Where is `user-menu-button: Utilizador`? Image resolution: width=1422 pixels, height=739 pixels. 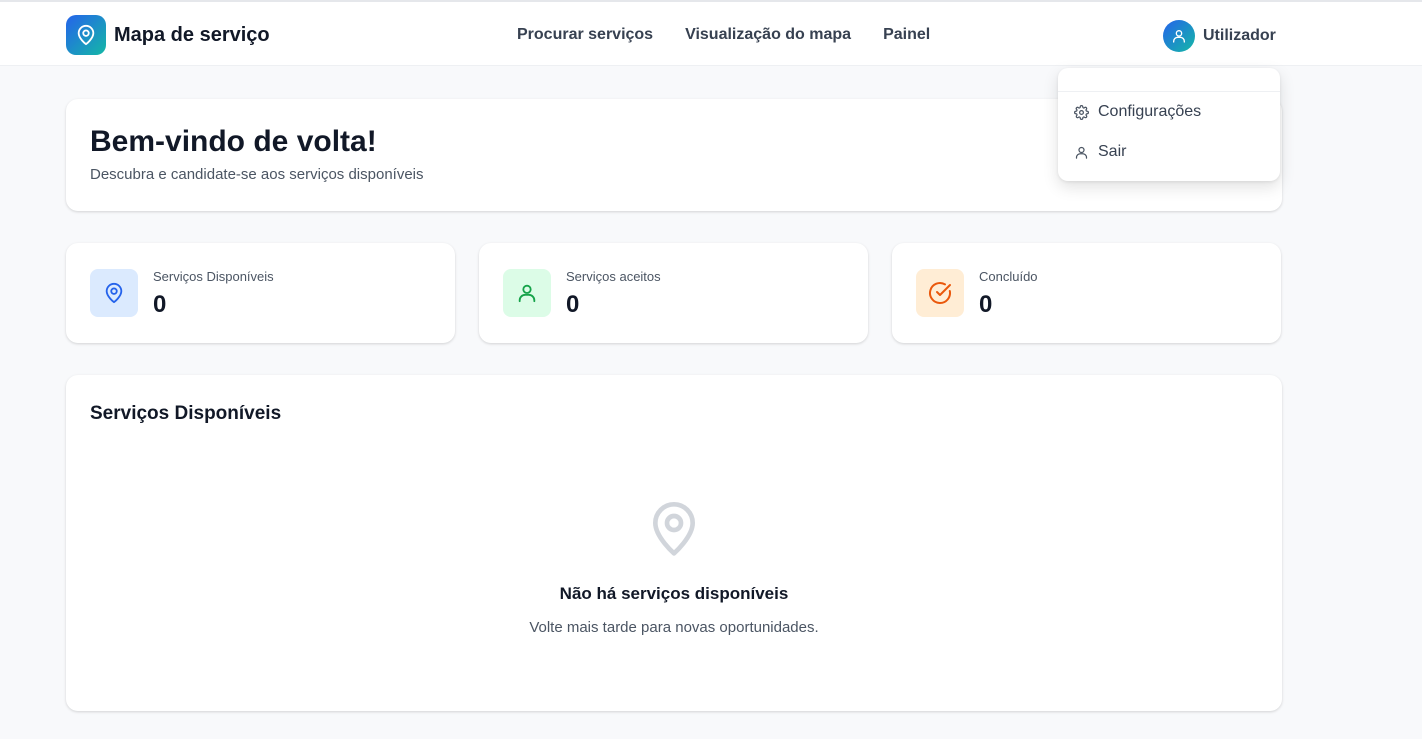 user-menu-button: Utilizador is located at coordinates (1219, 36).